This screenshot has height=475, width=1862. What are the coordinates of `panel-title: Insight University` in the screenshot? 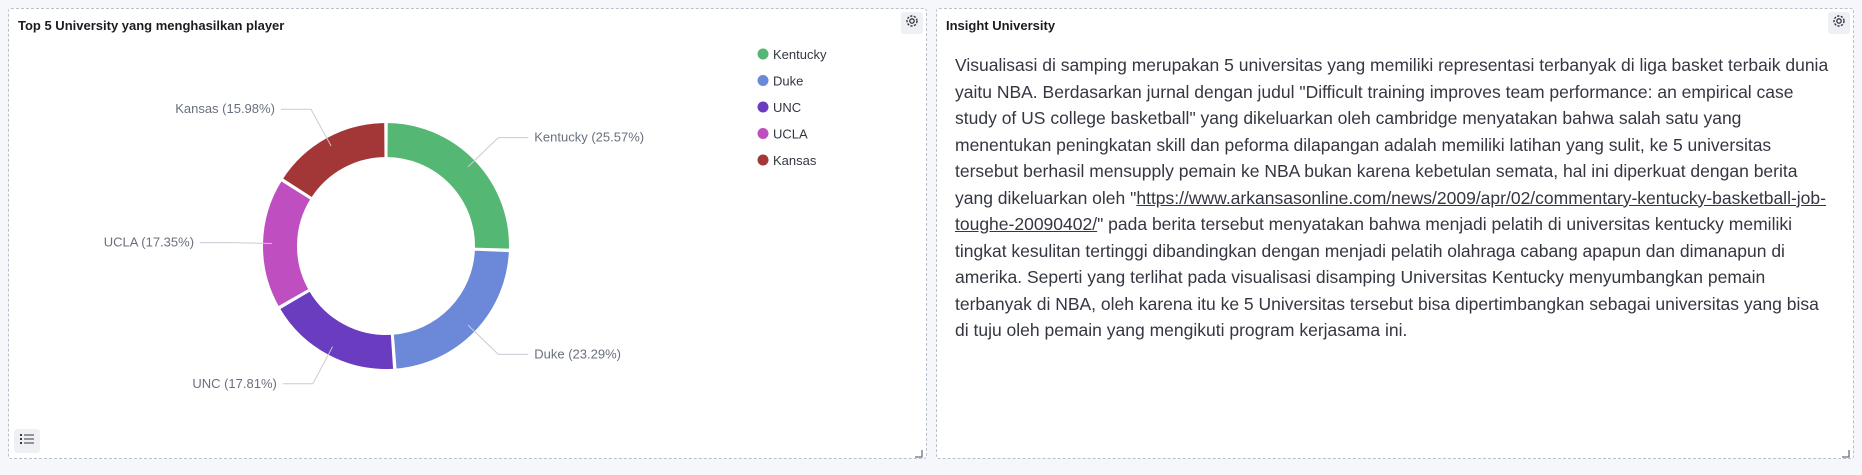 It's located at (1001, 25).